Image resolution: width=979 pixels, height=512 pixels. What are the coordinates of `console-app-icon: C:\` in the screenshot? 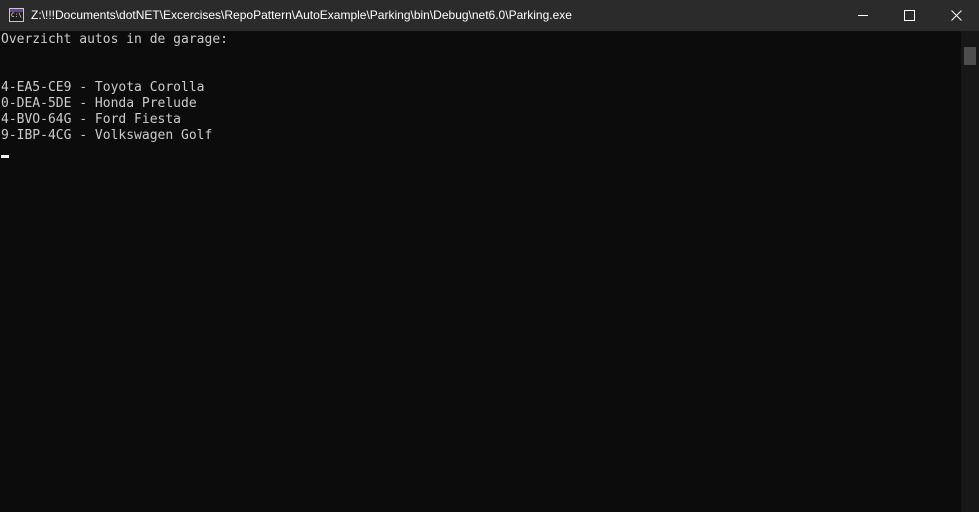 It's located at (16, 15).